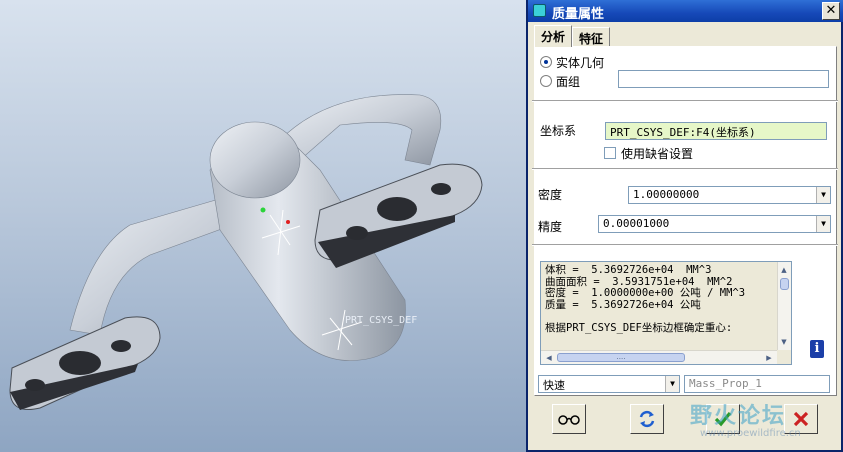 This screenshot has height=452, width=843. I want to click on close-button: ✕, so click(831, 11).